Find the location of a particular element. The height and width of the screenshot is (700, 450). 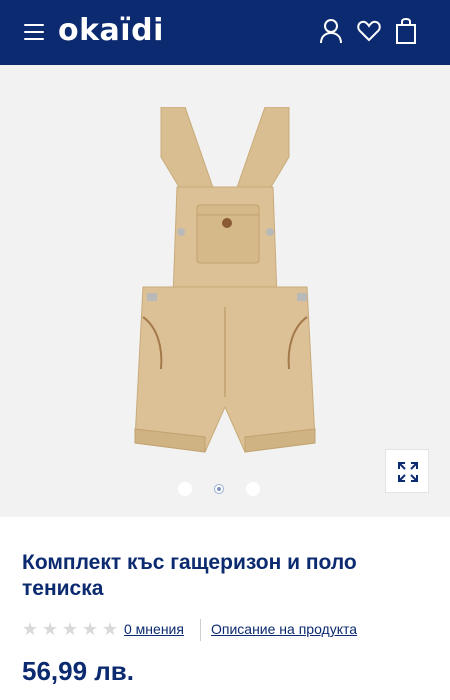

divider is located at coordinates (200, 630).